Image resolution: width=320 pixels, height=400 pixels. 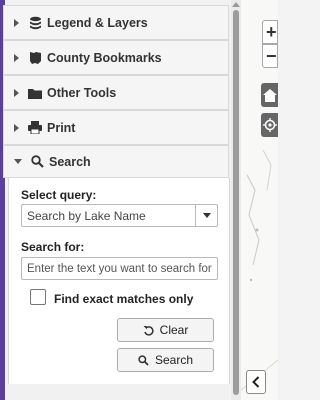 I want to click on scrollbar-thumb, so click(x=236, y=202).